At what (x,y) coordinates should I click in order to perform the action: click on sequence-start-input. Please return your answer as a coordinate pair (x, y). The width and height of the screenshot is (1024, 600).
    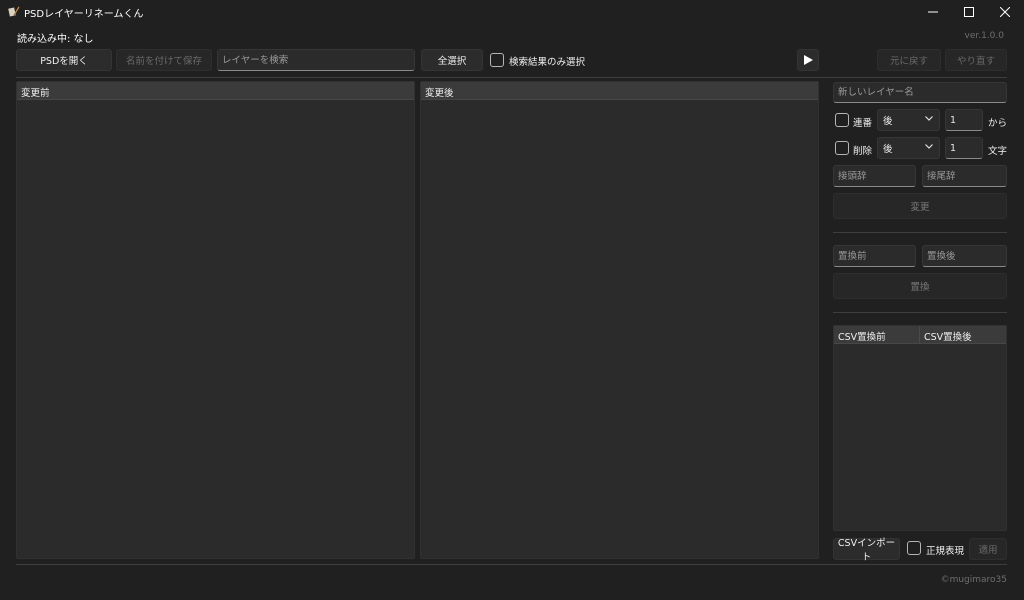
    Looking at the image, I should click on (964, 120).